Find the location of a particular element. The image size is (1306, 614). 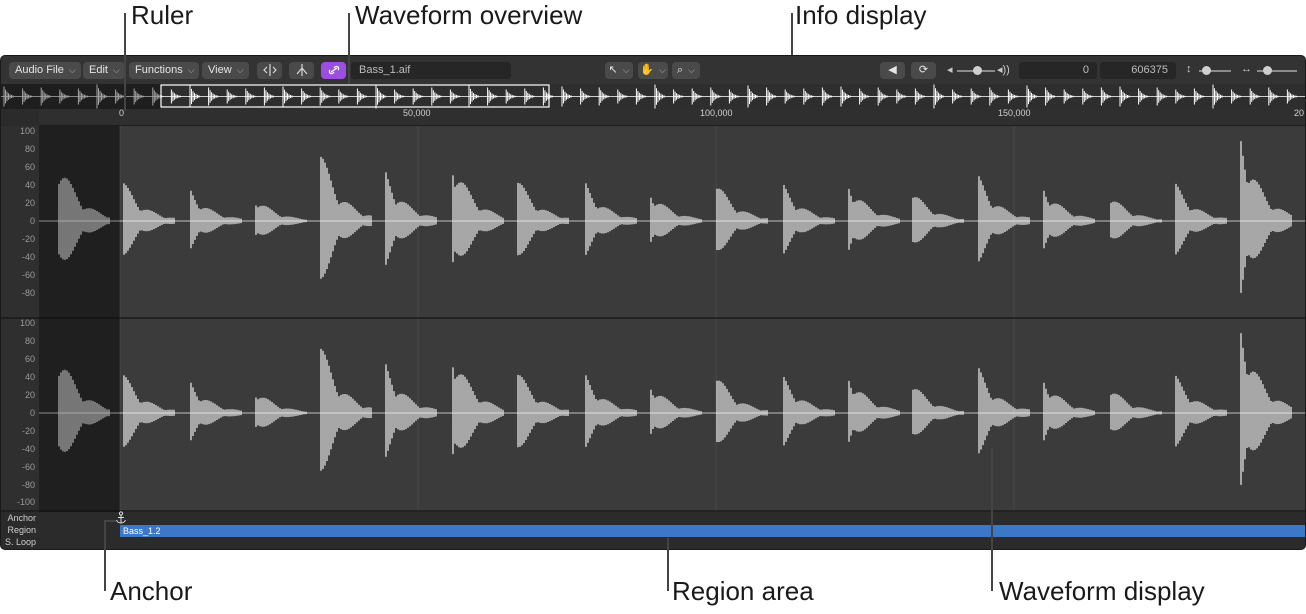

volume-low-icon: ◂ is located at coordinates (950, 70).